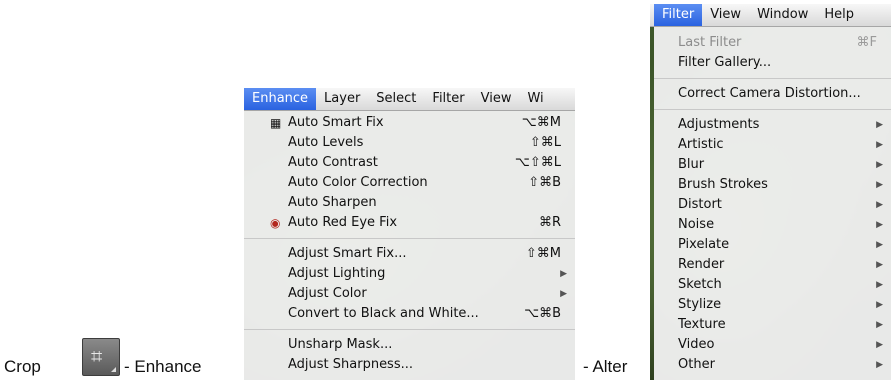  I want to click on menu-item-label: Adjust Lighting, so click(337, 273).